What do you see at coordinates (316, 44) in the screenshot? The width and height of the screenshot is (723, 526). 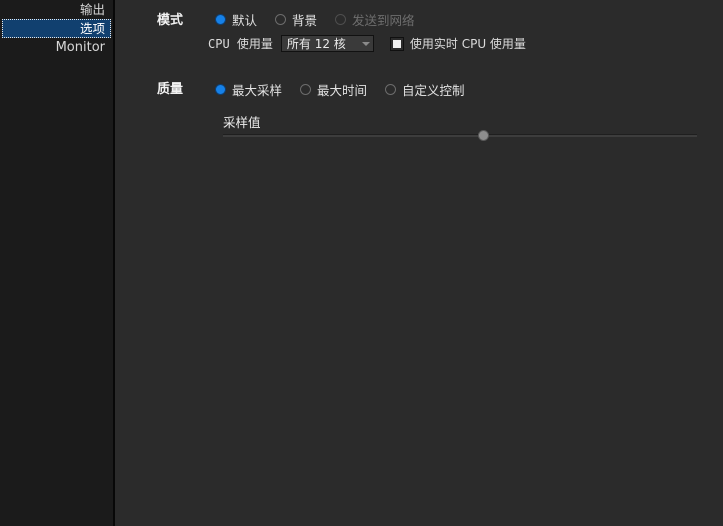 I see `cpu-cores-dropdown-value: 所有 12 核` at bounding box center [316, 44].